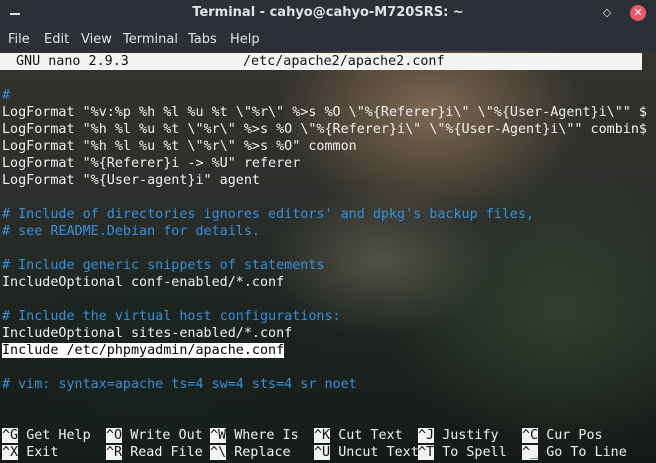  I want to click on shortcut-key: ^G, so click(10, 435).